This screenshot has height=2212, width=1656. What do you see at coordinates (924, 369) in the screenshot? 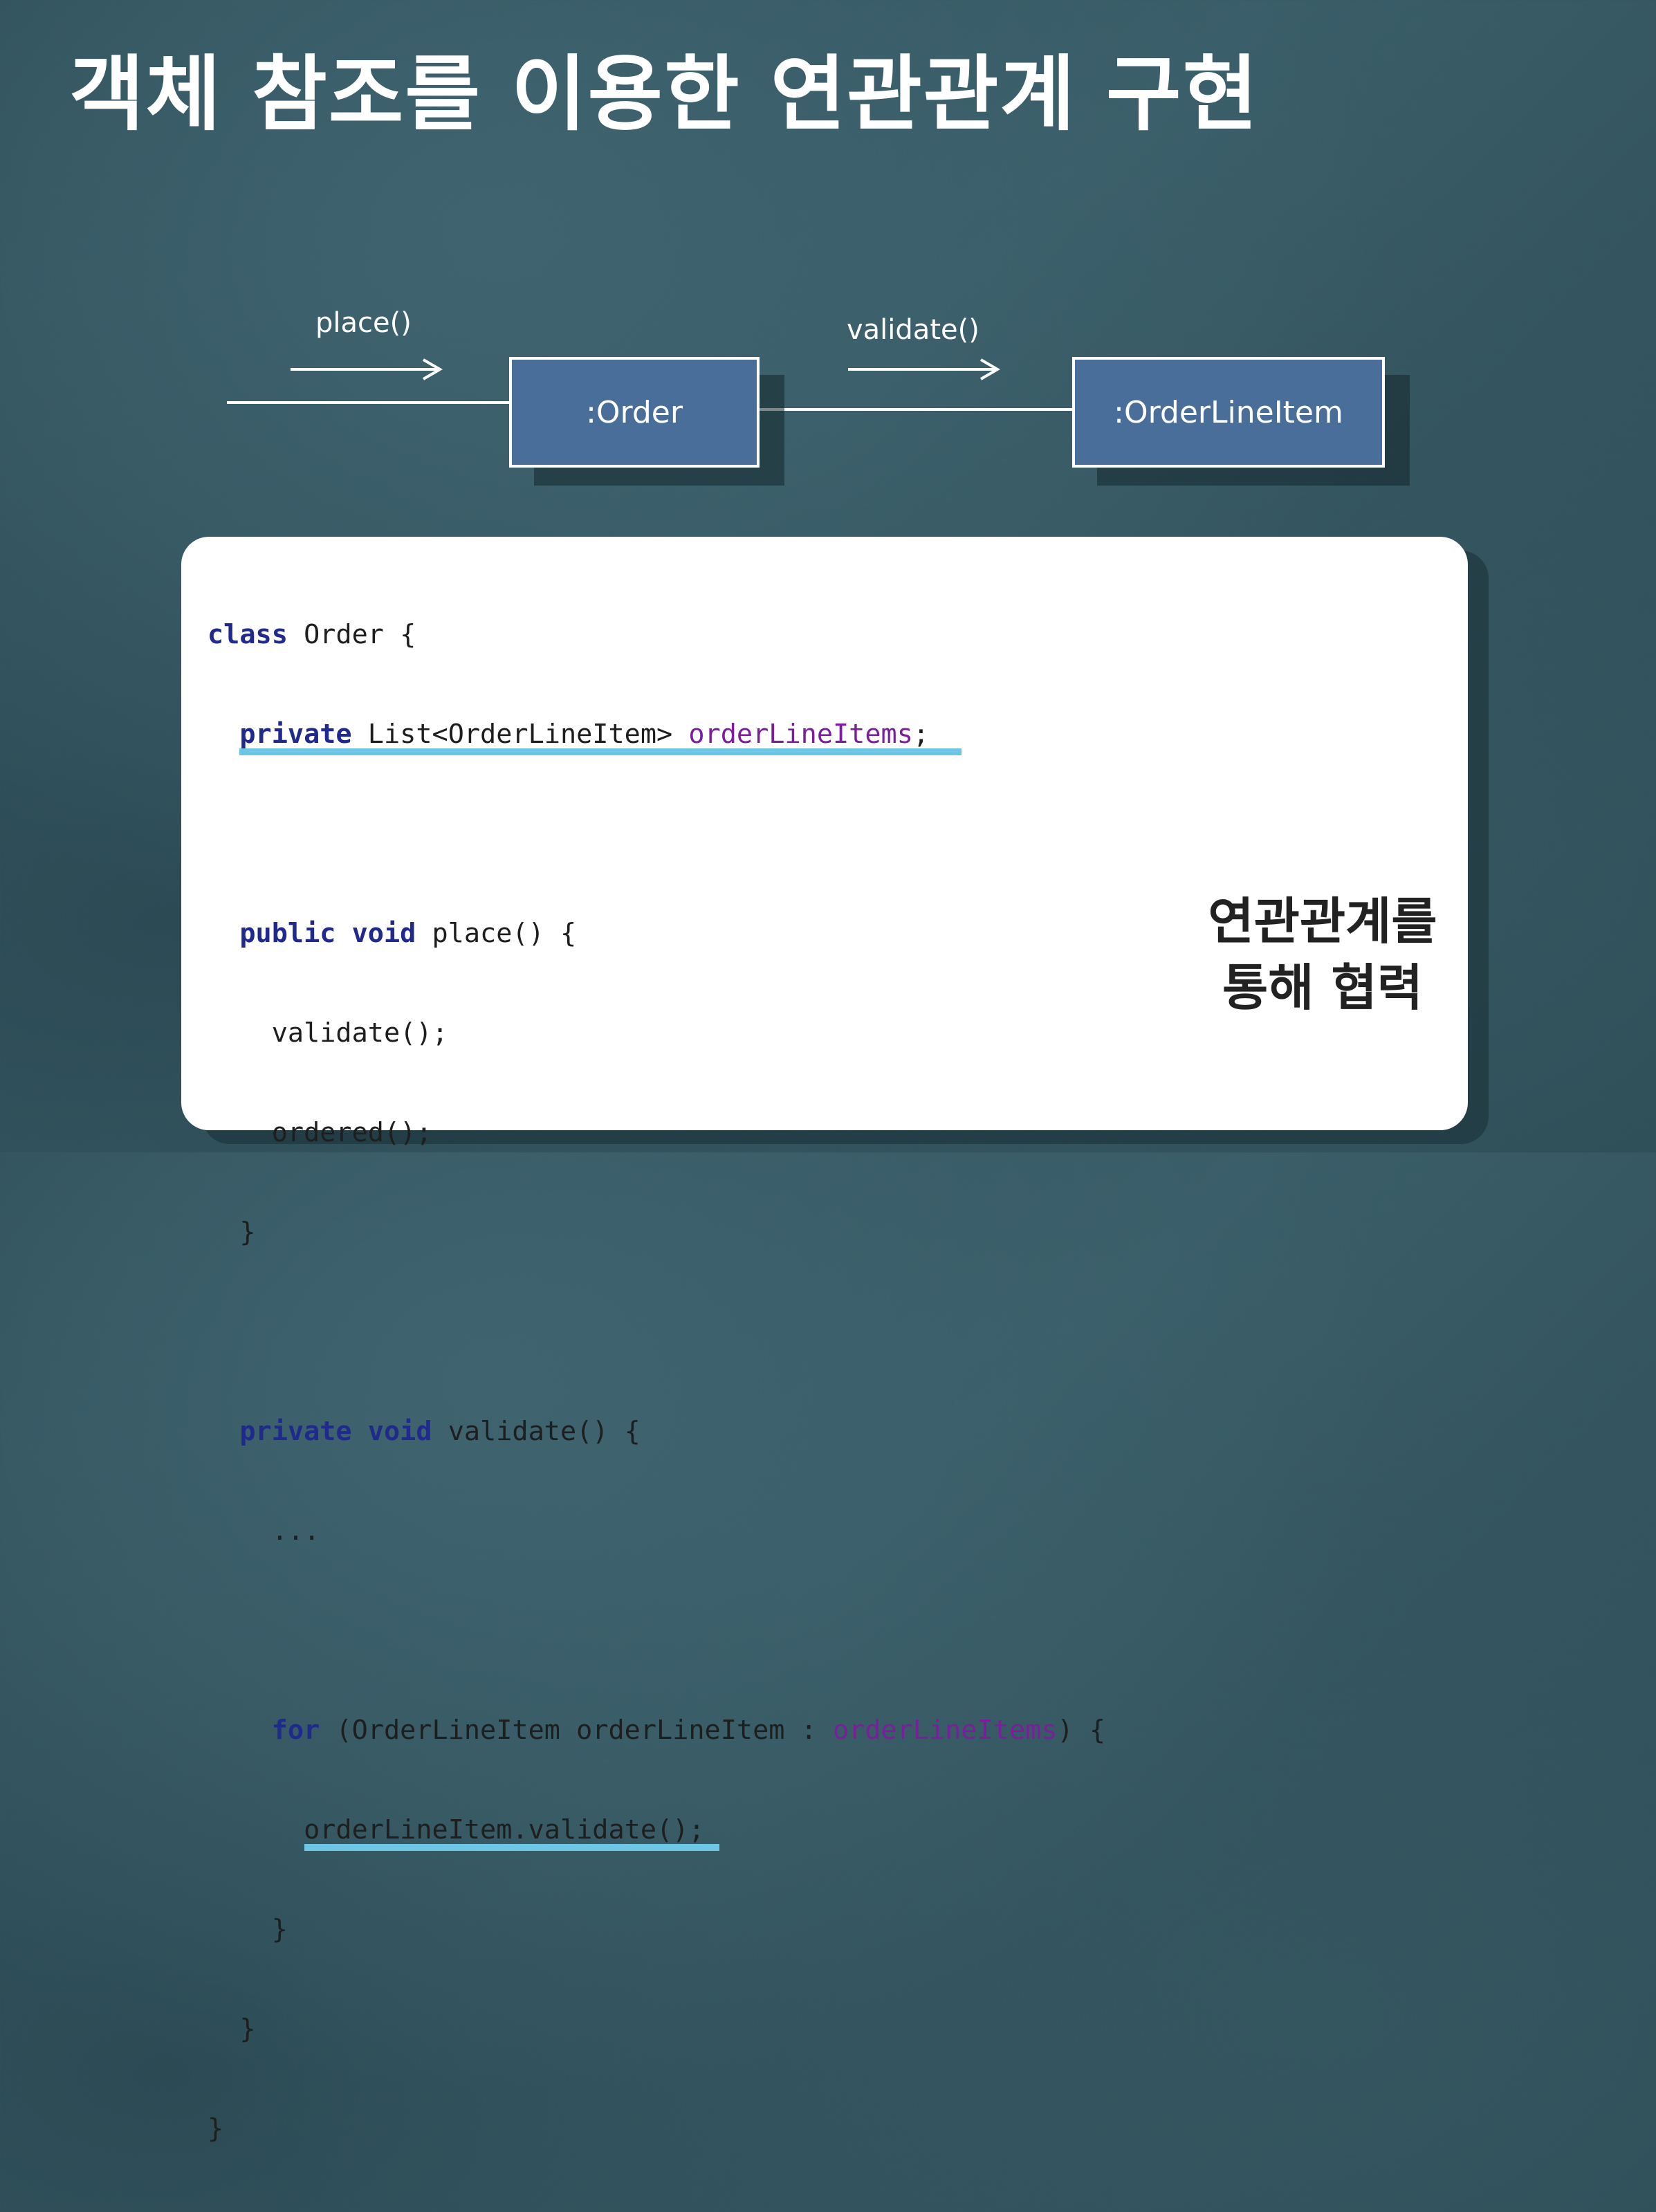
I see `validate-message-arrow` at bounding box center [924, 369].